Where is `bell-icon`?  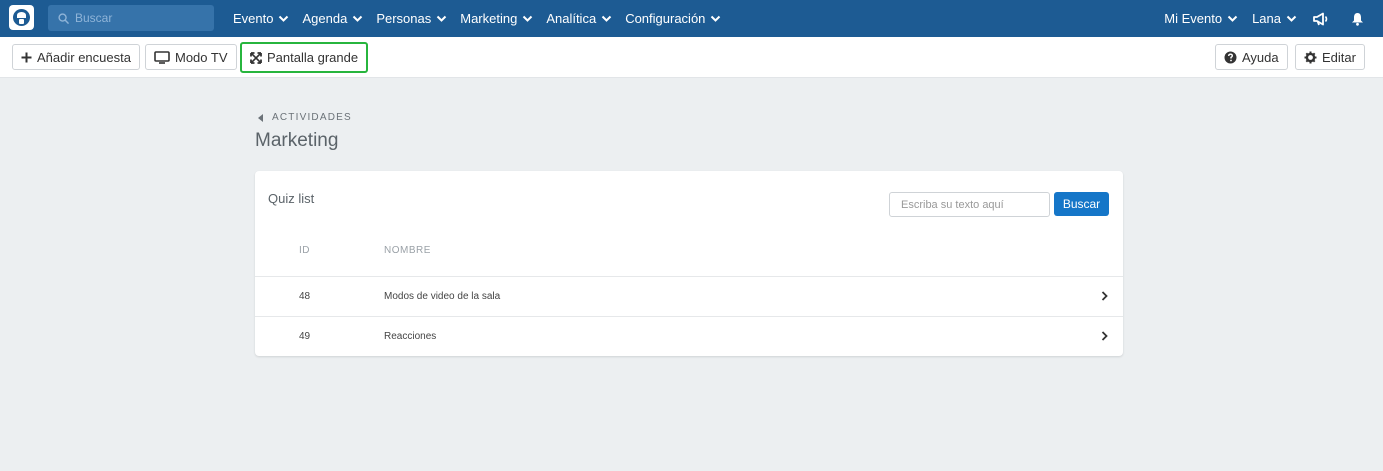
bell-icon is located at coordinates (1357, 19).